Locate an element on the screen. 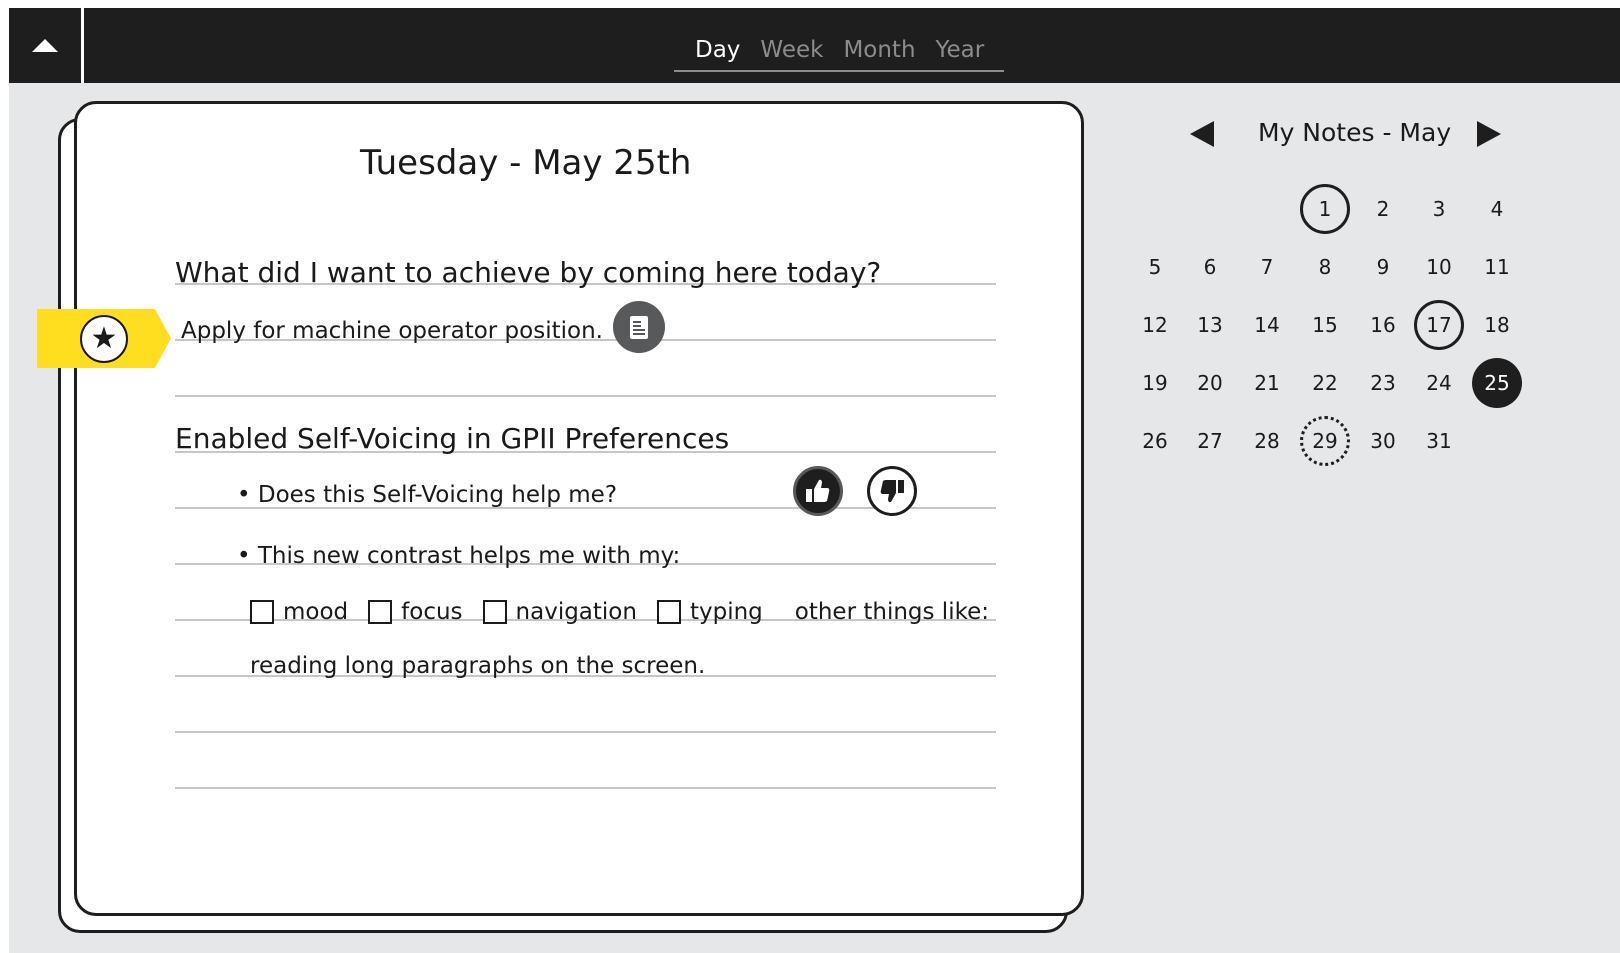 This screenshot has height=953, width=1620. document-icon is located at coordinates (639, 327).